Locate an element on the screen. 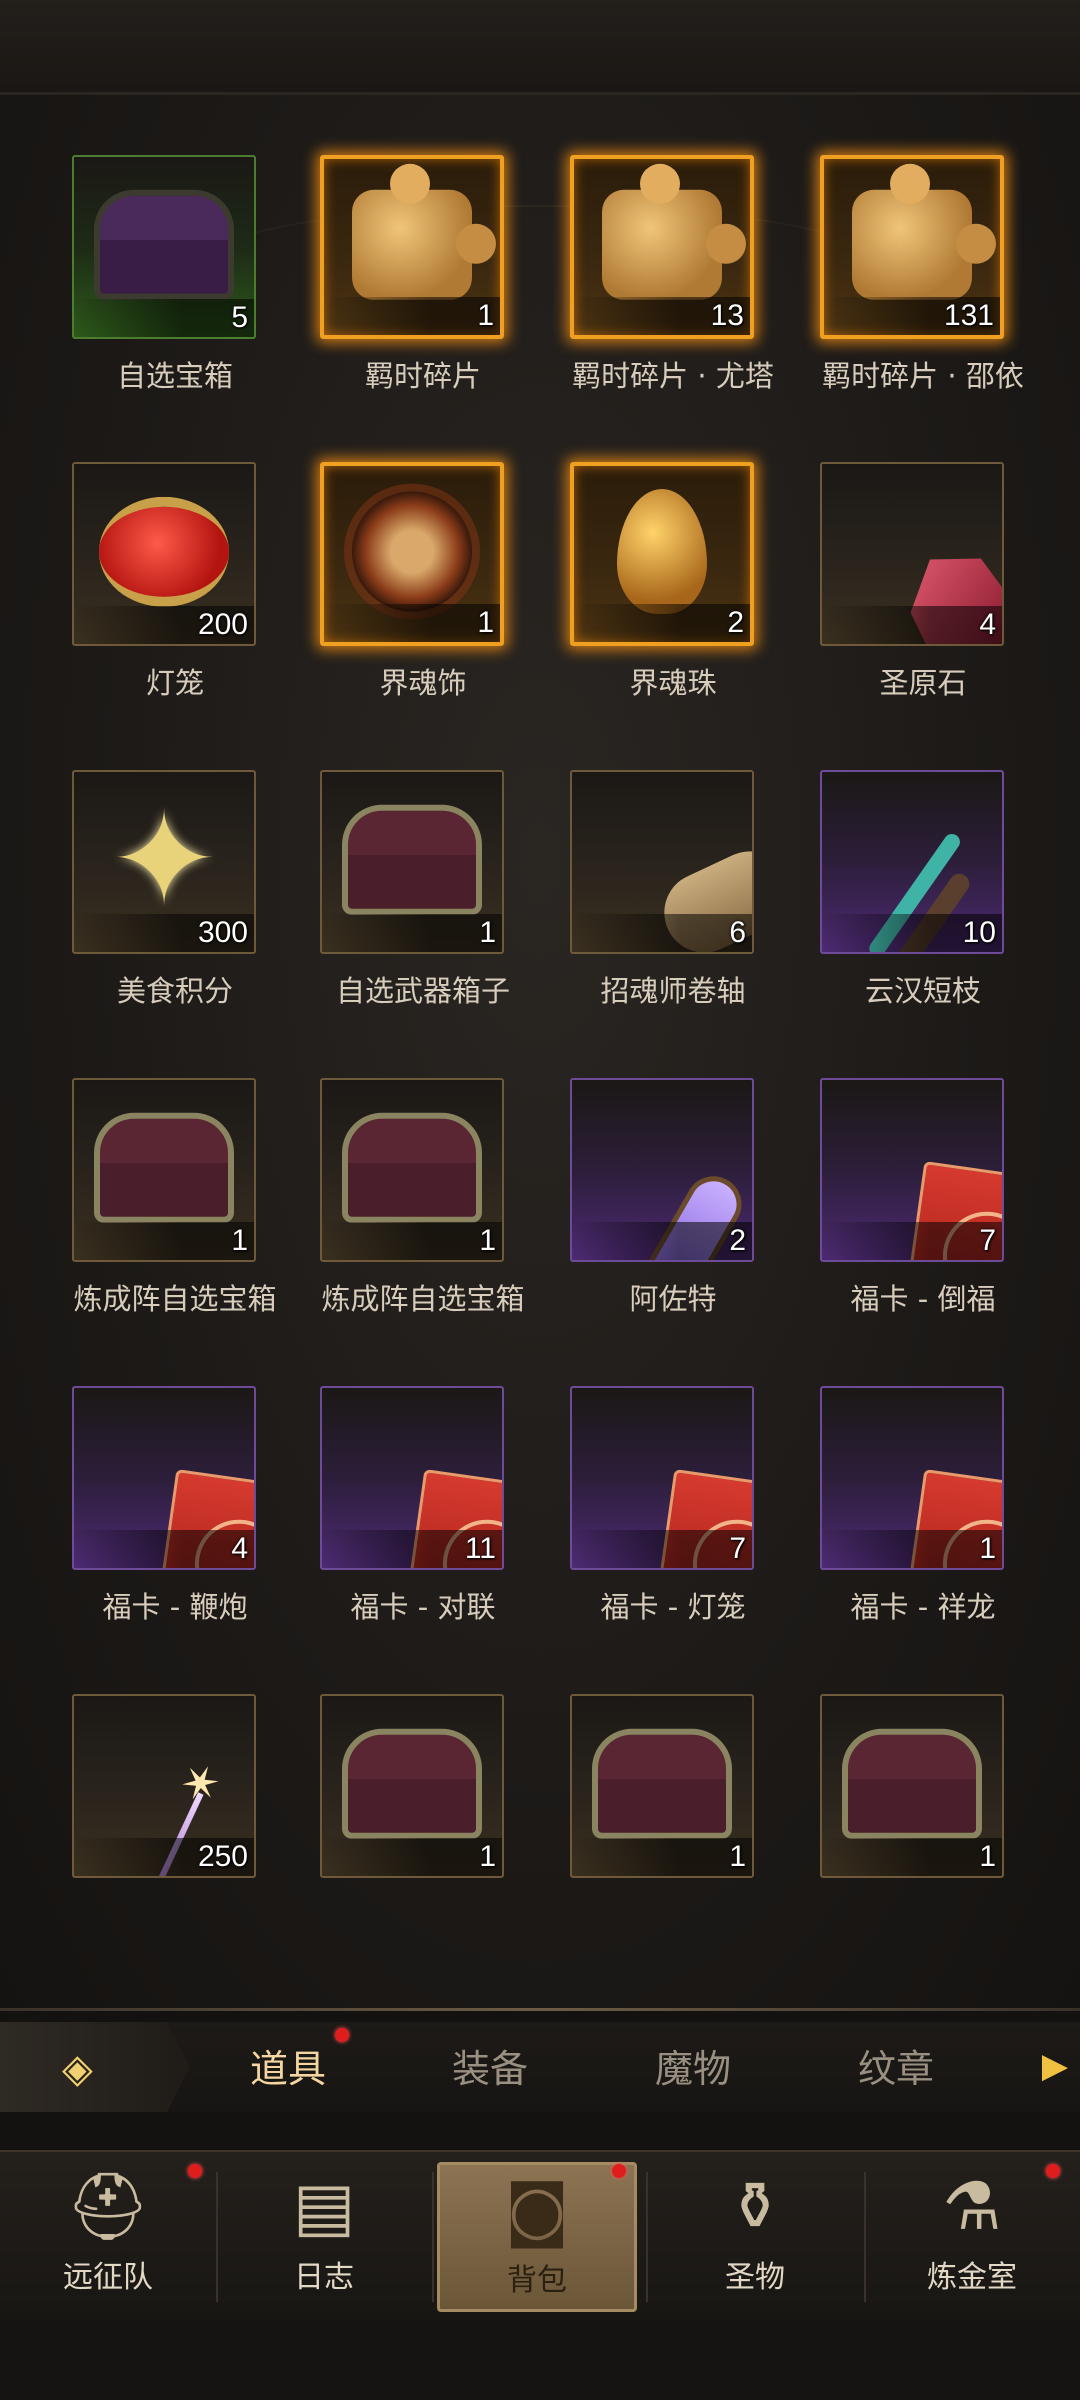  relic-icon: ⚱ is located at coordinates (755, 2206).